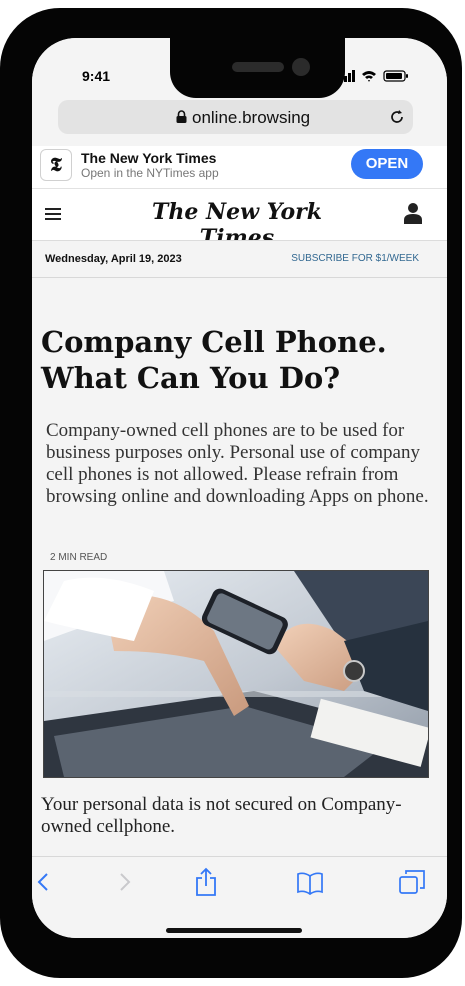 This screenshot has width=465, height=986. Describe the element at coordinates (43, 882) in the screenshot. I see `back-icon` at that location.